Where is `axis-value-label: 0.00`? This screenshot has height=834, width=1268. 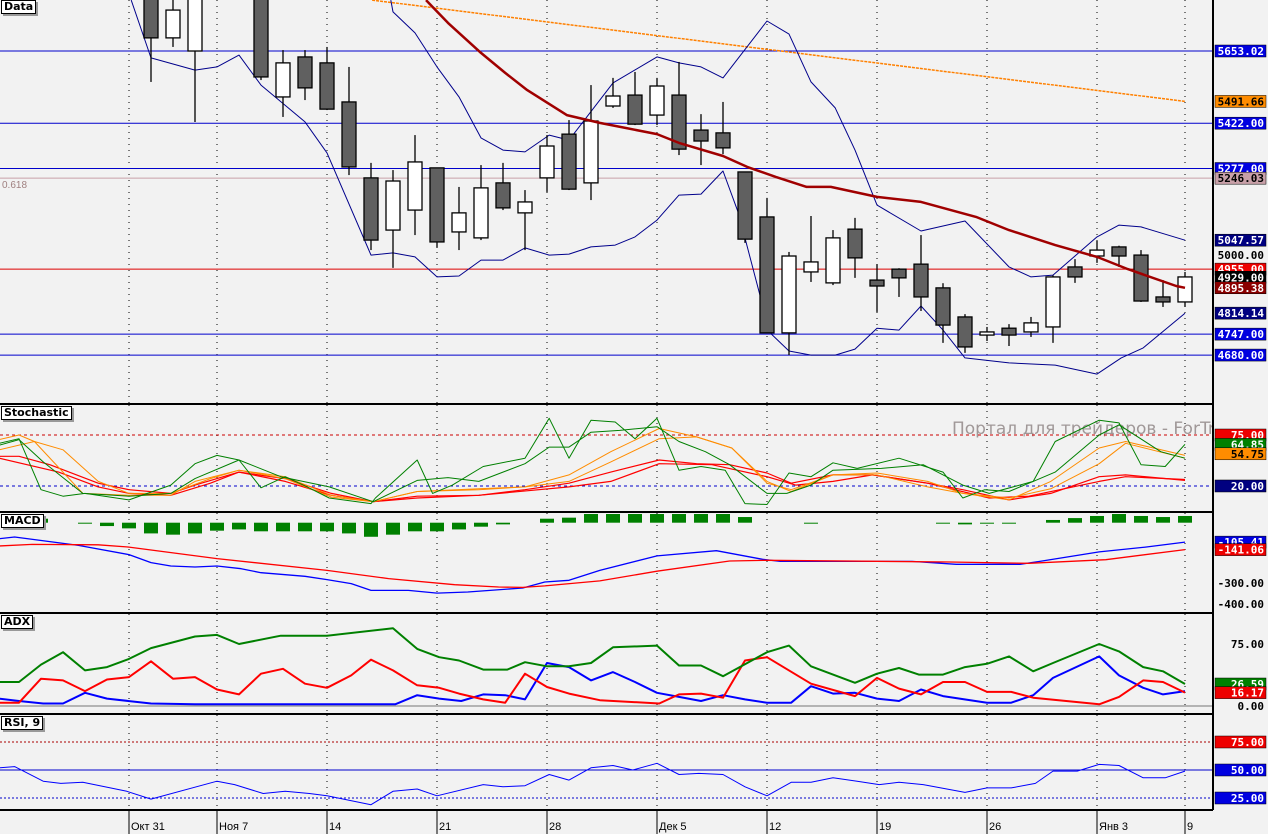
axis-value-label: 0.00 is located at coordinates (1251, 706).